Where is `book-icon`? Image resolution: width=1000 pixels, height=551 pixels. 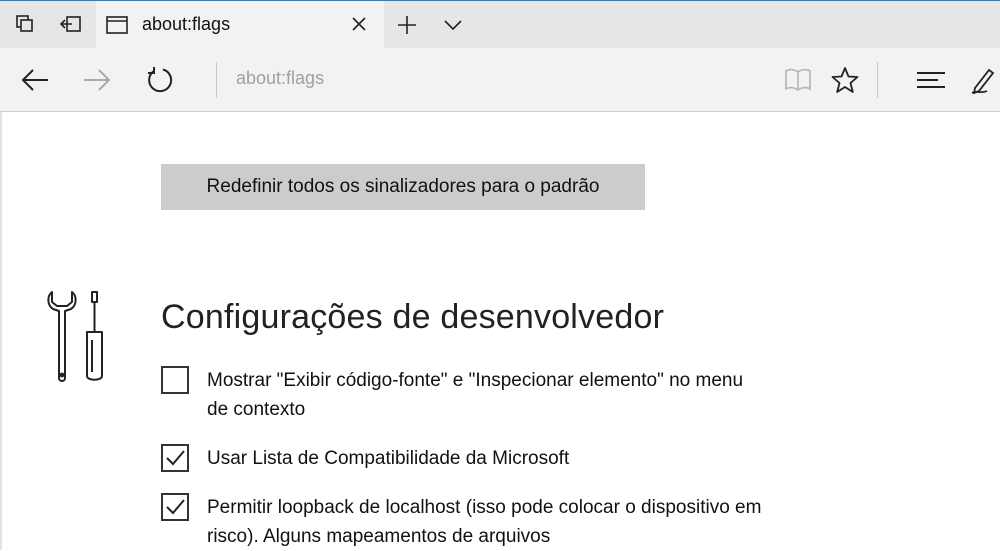
book-icon is located at coordinates (798, 80).